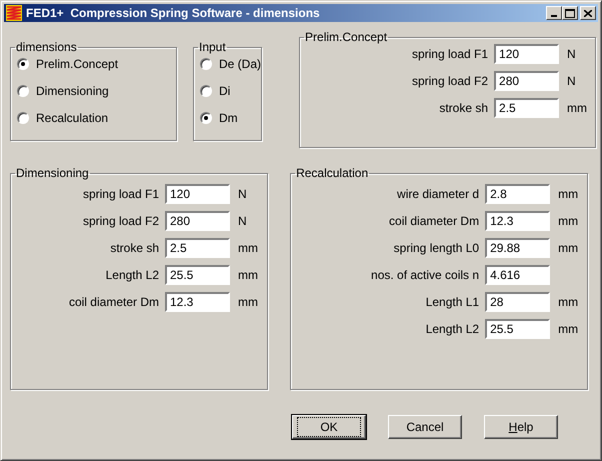 This screenshot has width=602, height=461. What do you see at coordinates (425, 275) in the screenshot?
I see `field-label: nos. of active coils n` at bounding box center [425, 275].